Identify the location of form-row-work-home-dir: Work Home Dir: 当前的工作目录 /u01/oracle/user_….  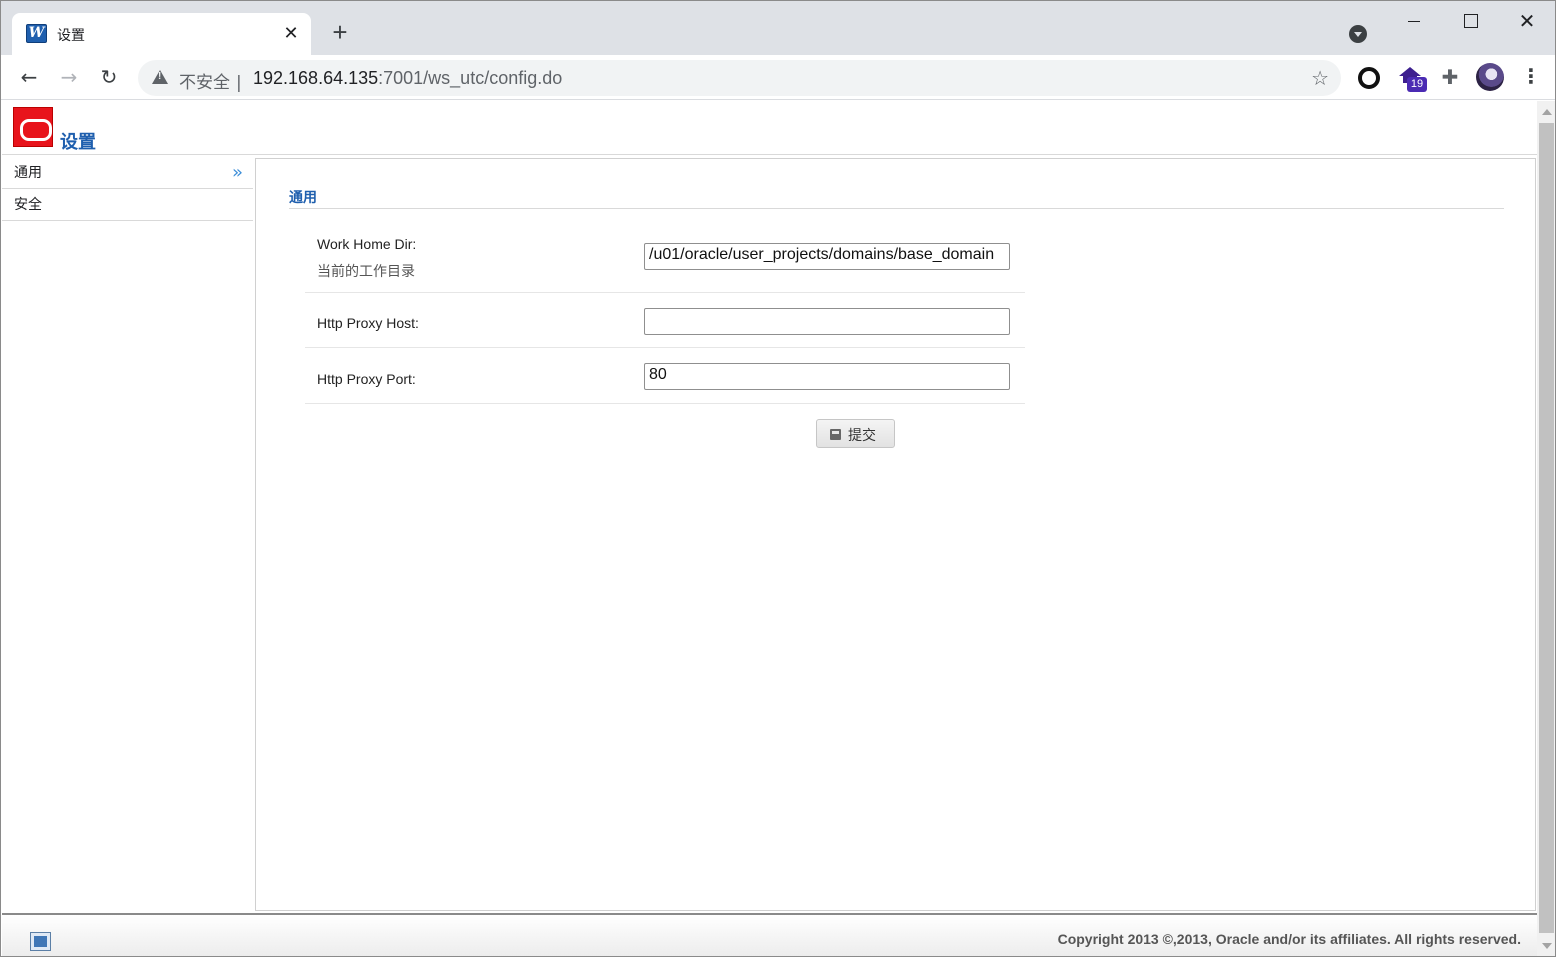
(665, 261).